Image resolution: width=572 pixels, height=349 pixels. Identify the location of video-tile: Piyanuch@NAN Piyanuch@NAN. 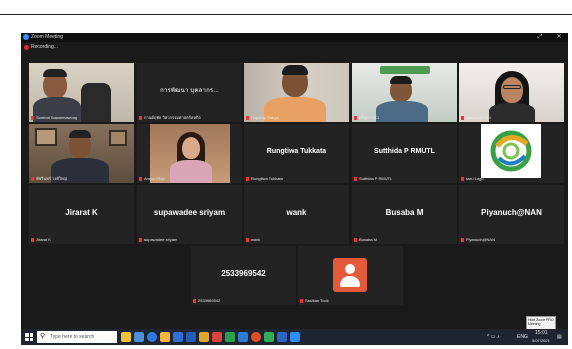
(511, 214).